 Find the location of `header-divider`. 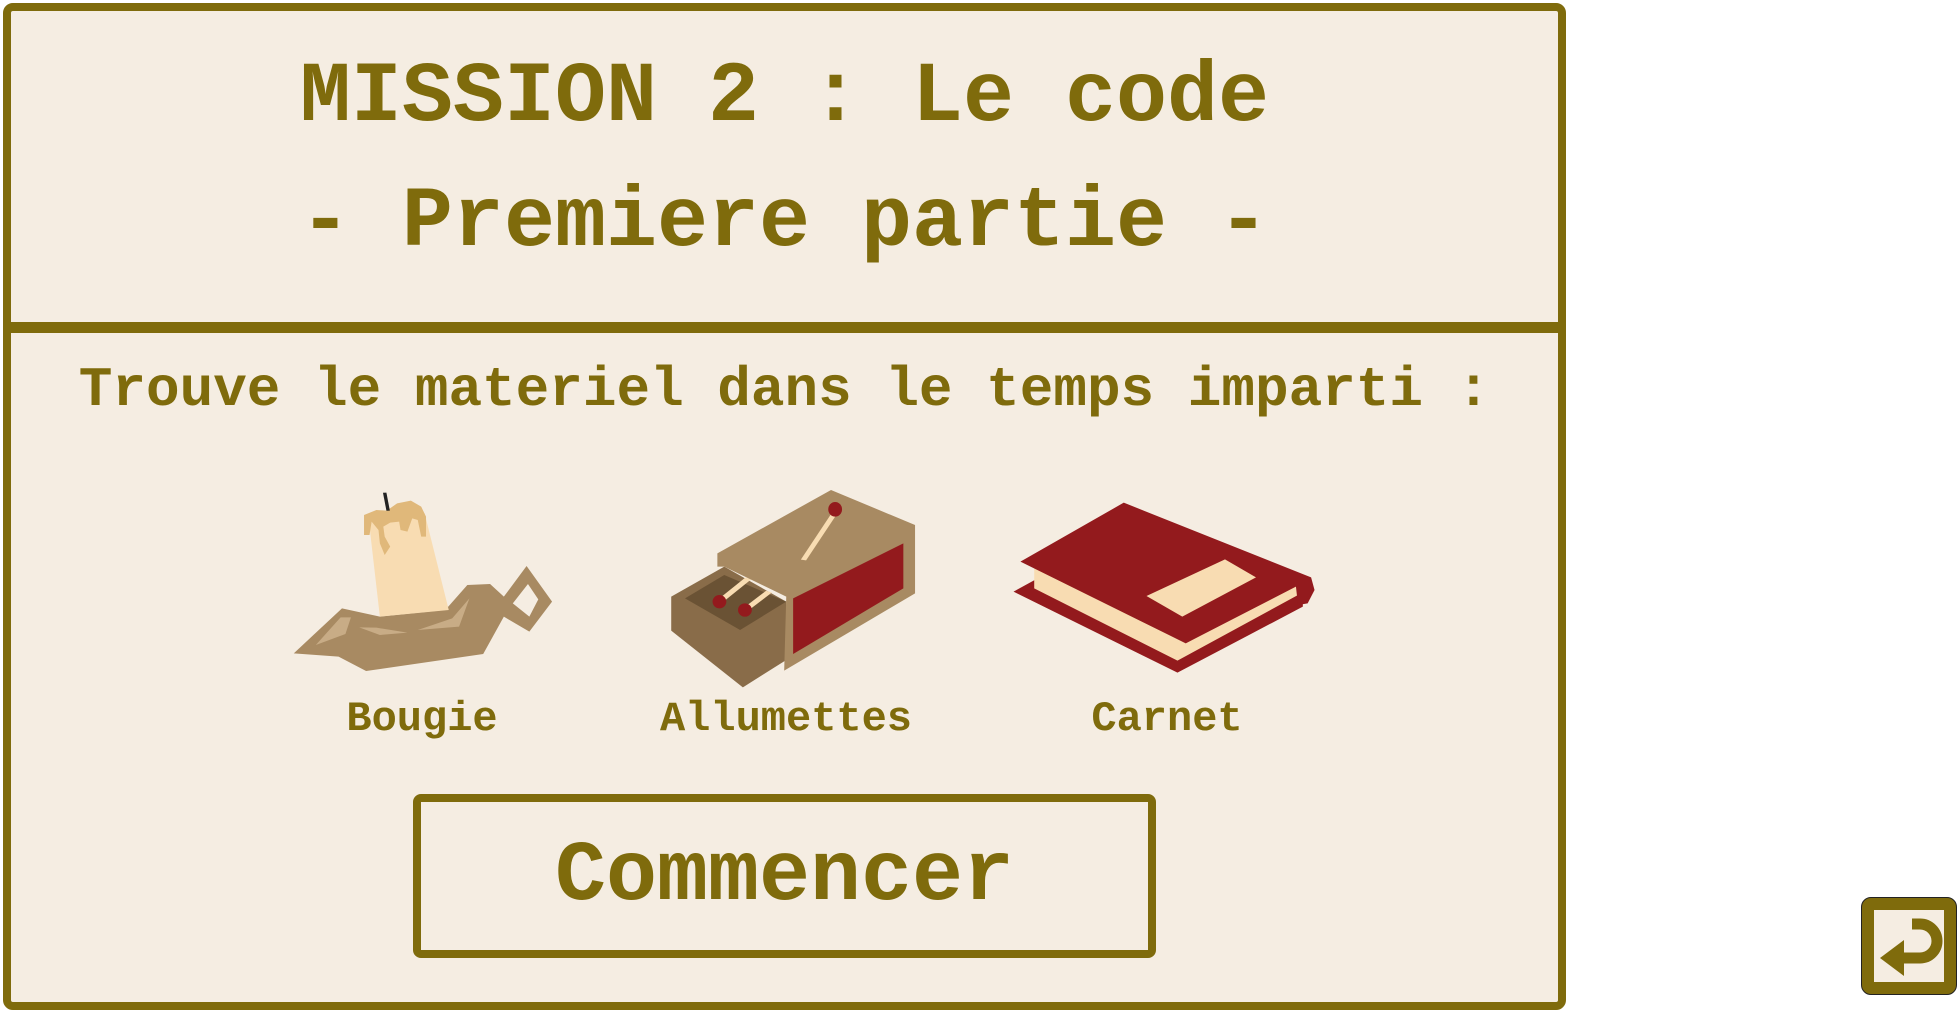

header-divider is located at coordinates (784, 327).